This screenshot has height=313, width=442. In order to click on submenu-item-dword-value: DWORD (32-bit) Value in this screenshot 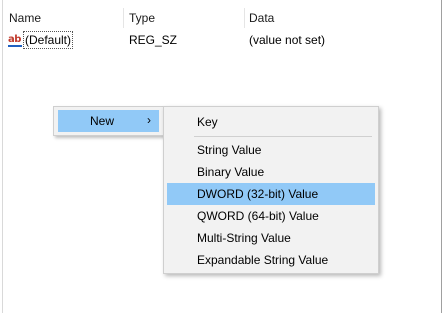, I will do `click(271, 194)`.